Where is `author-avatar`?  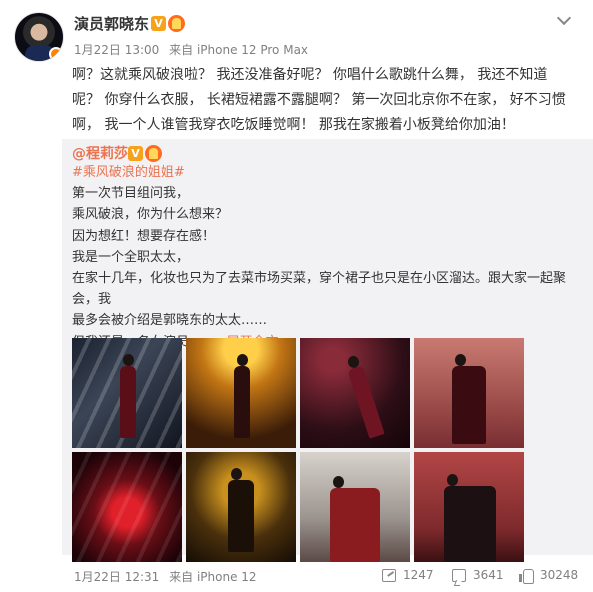
author-avatar is located at coordinates (39, 37).